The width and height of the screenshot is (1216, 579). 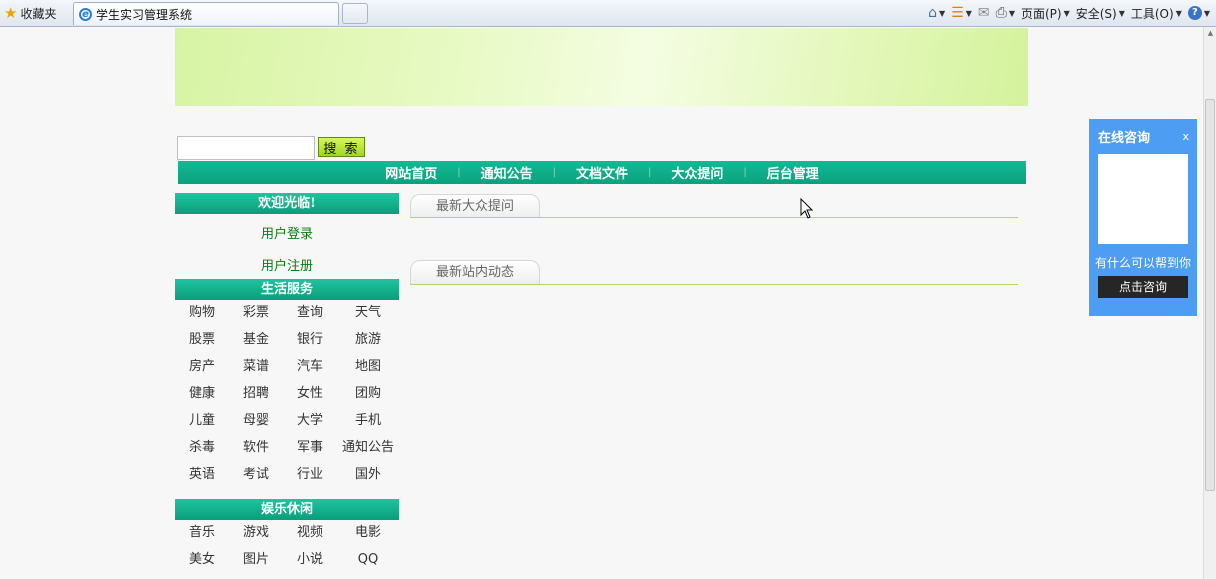 What do you see at coordinates (368, 532) in the screenshot?
I see `entertainment-link: 电影` at bounding box center [368, 532].